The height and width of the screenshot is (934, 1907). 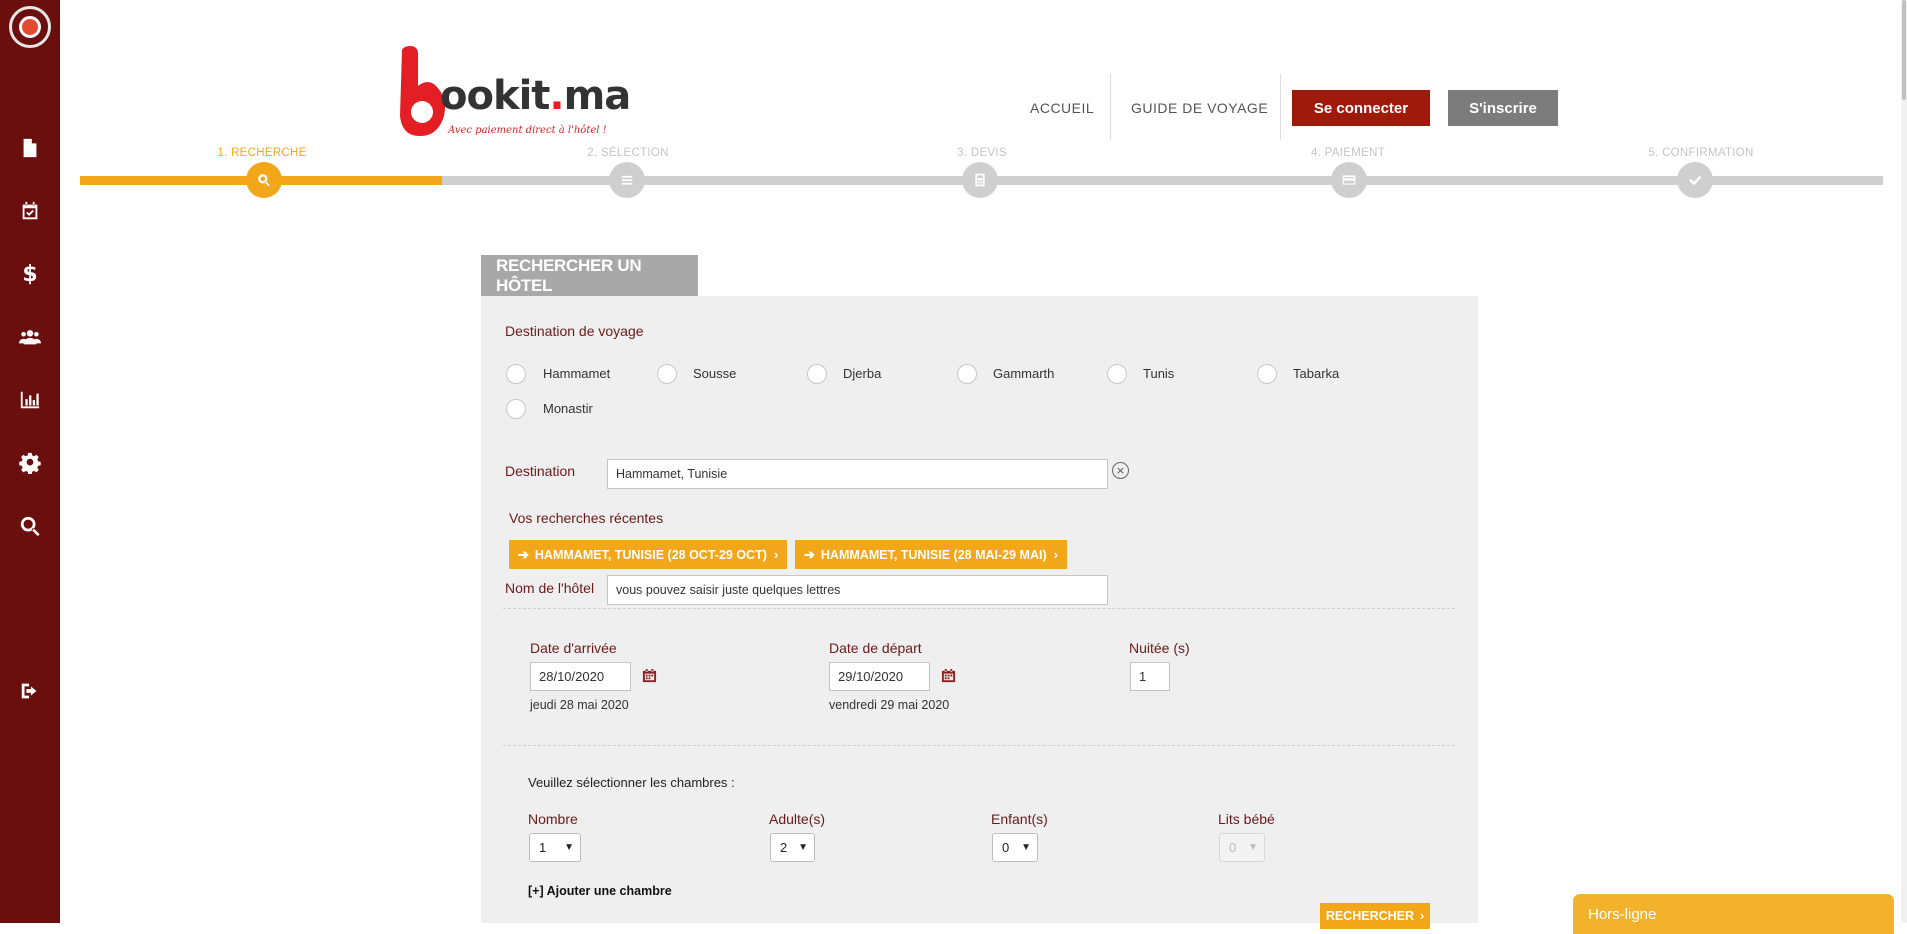 I want to click on recent-search-text: HAMMAMET, TUNISIE (28 MAI-29 MAI), so click(x=933, y=554).